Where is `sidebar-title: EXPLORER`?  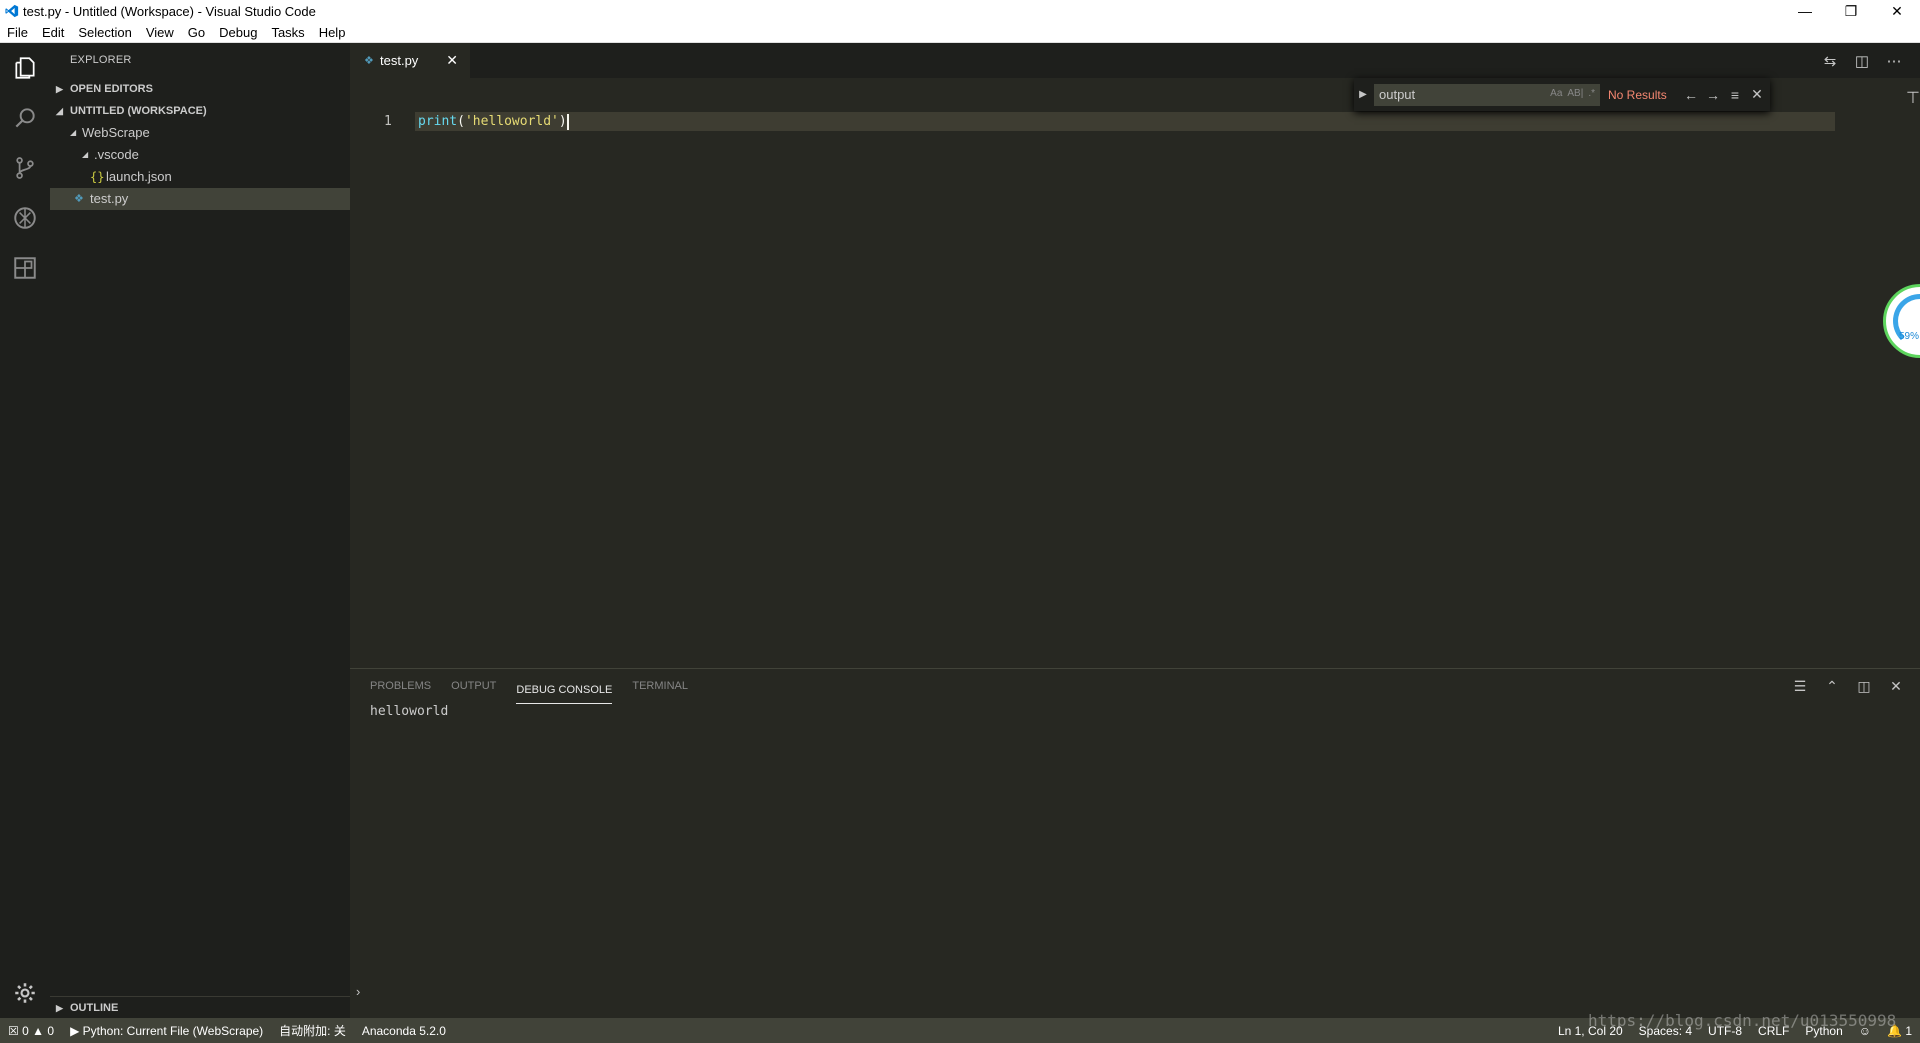 sidebar-title: EXPLORER is located at coordinates (101, 60).